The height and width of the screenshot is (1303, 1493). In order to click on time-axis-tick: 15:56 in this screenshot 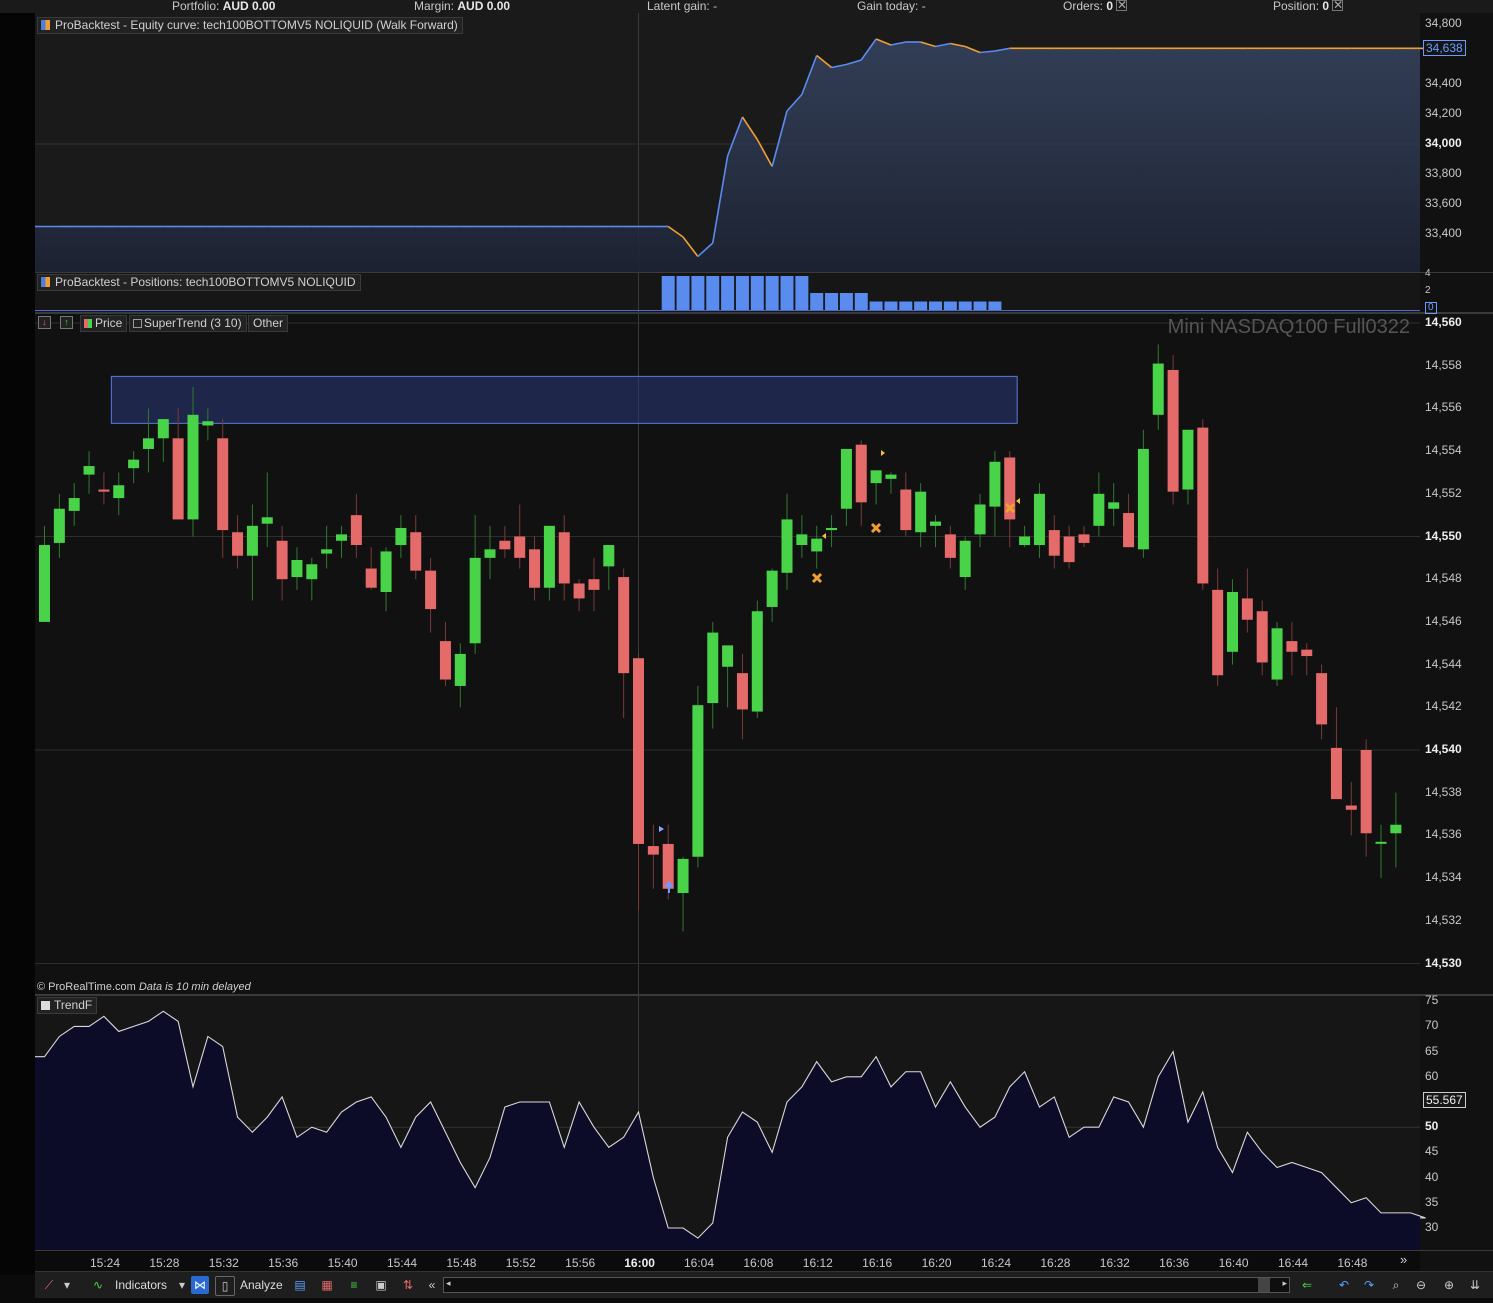, I will do `click(580, 1263)`.